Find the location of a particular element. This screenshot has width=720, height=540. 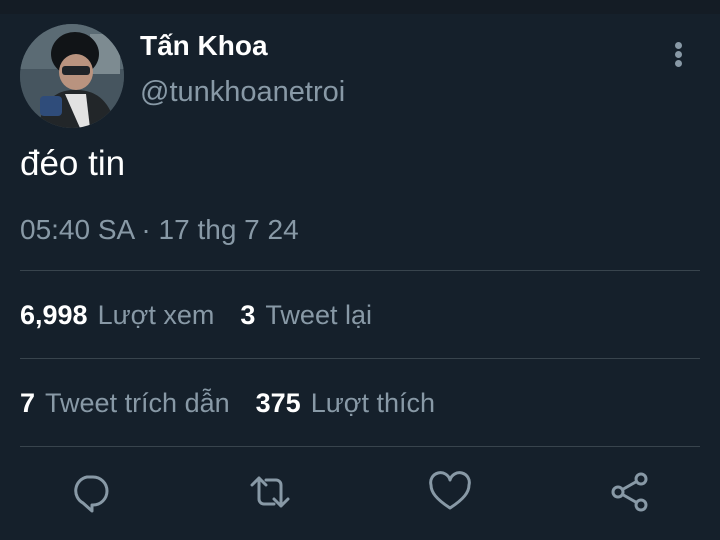

views-count: 6,998 is located at coordinates (54, 315).